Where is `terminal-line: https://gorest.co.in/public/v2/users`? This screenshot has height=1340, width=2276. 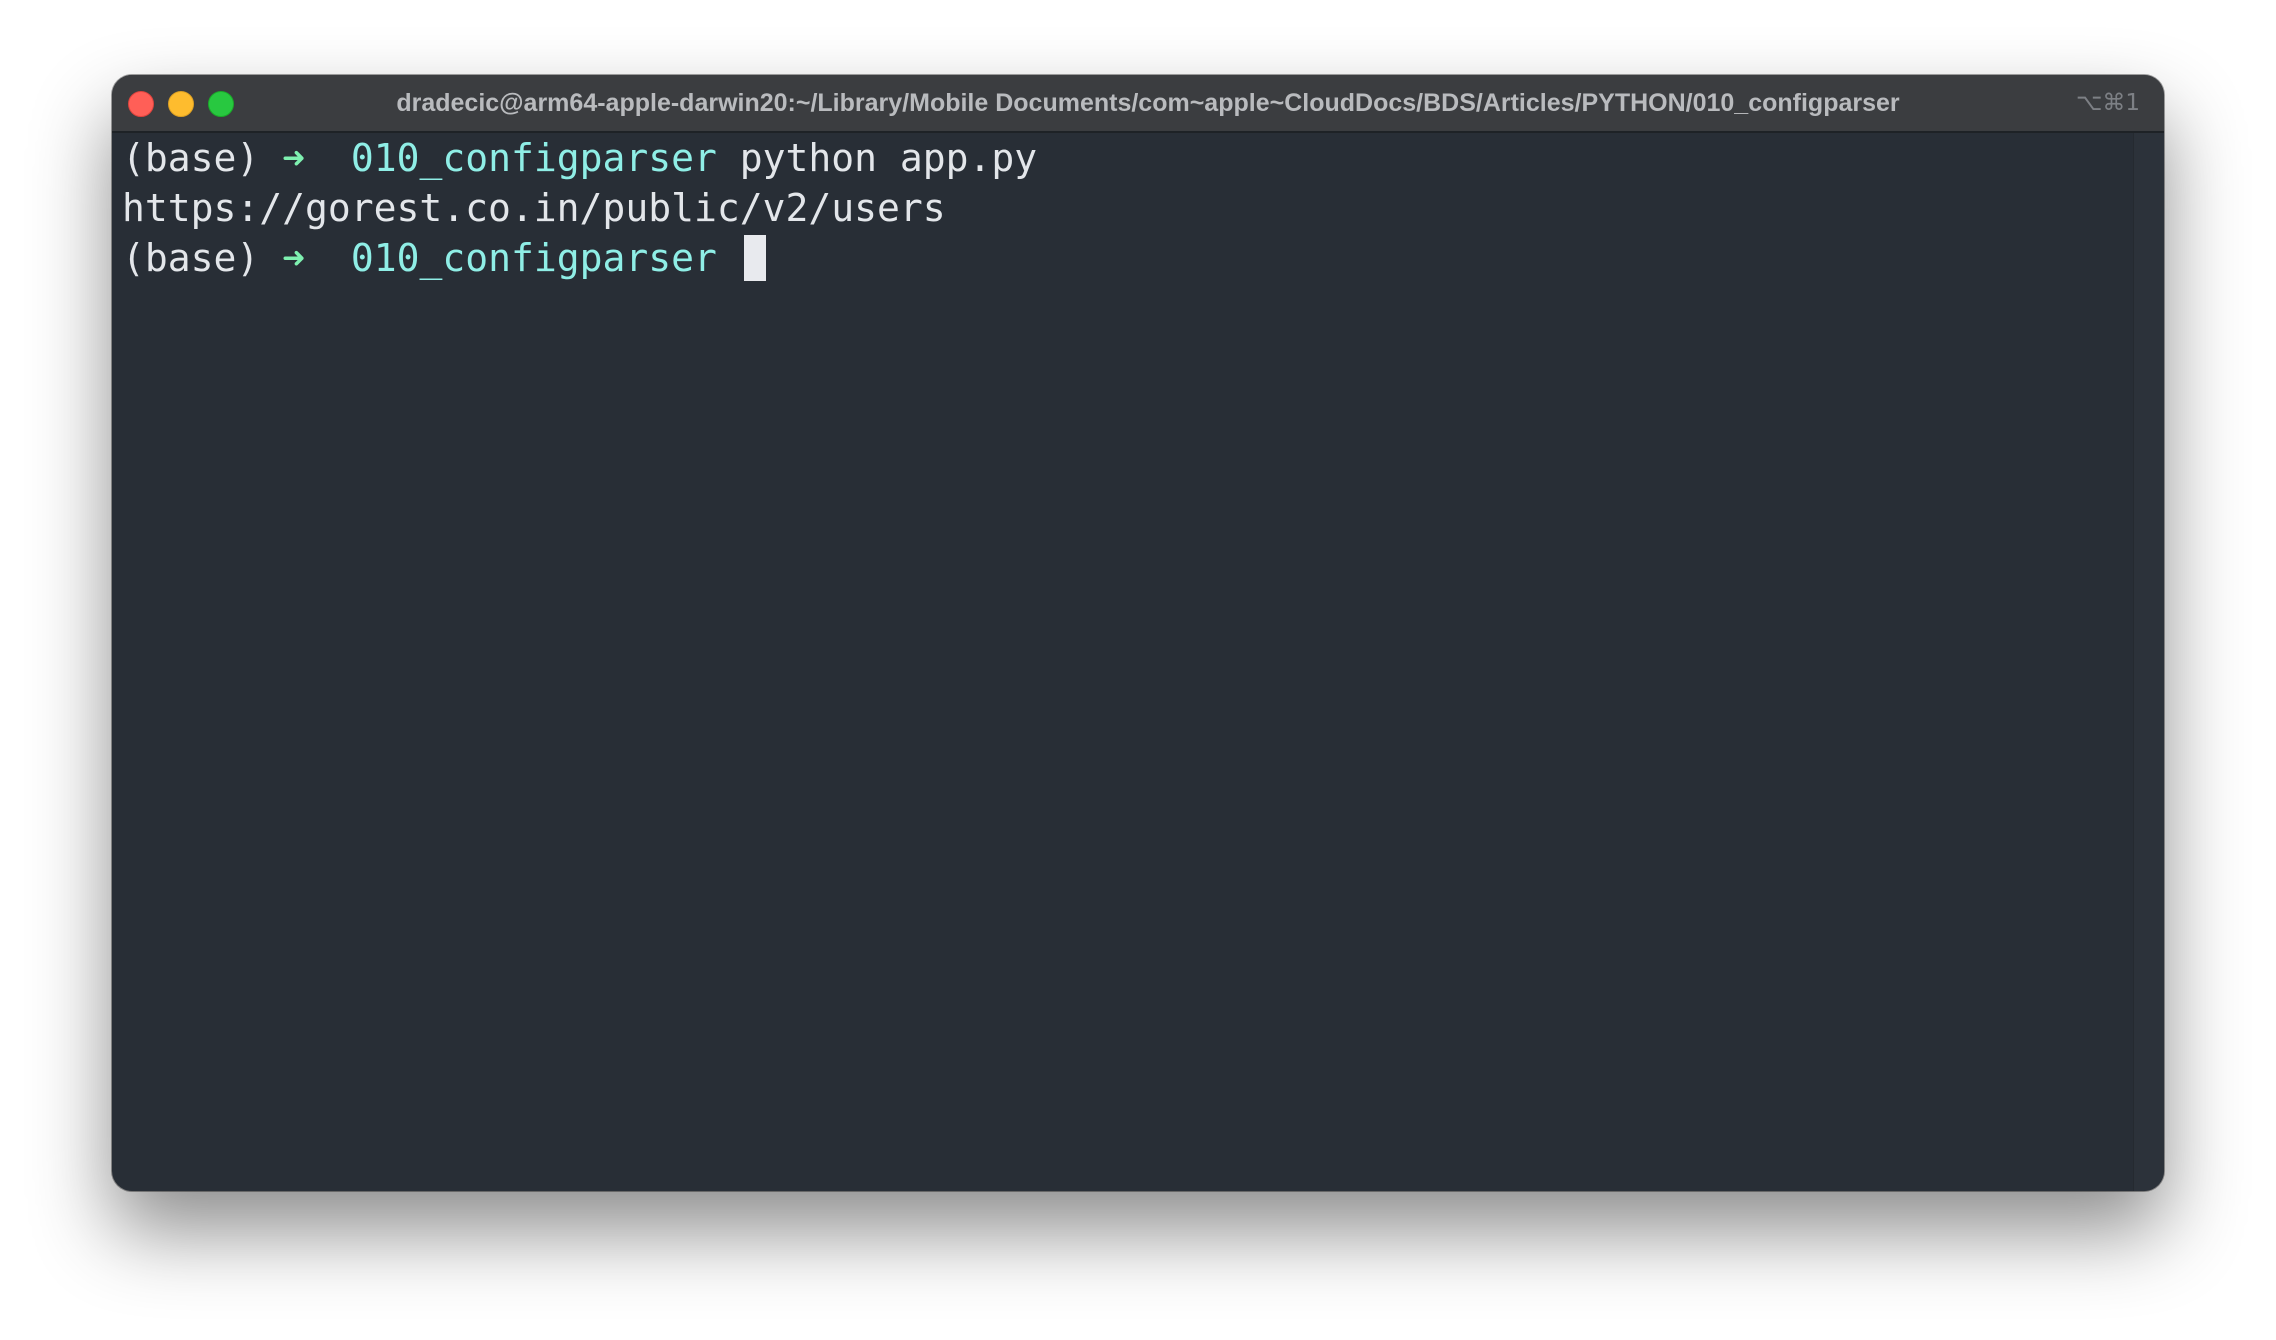 terminal-line: https://gorest.co.in/public/v2/users is located at coordinates (1123, 208).